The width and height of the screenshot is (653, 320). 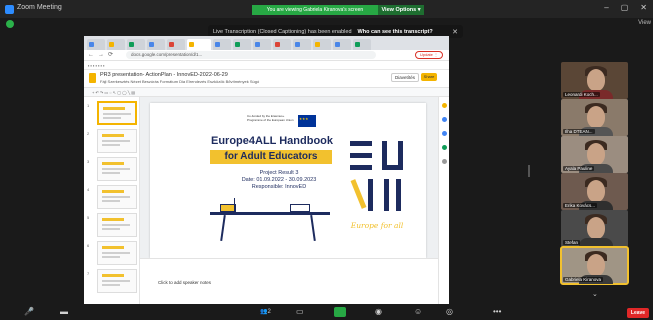 What do you see at coordinates (64, 312) in the screenshot?
I see `video-camera-icon: ▬` at bounding box center [64, 312].